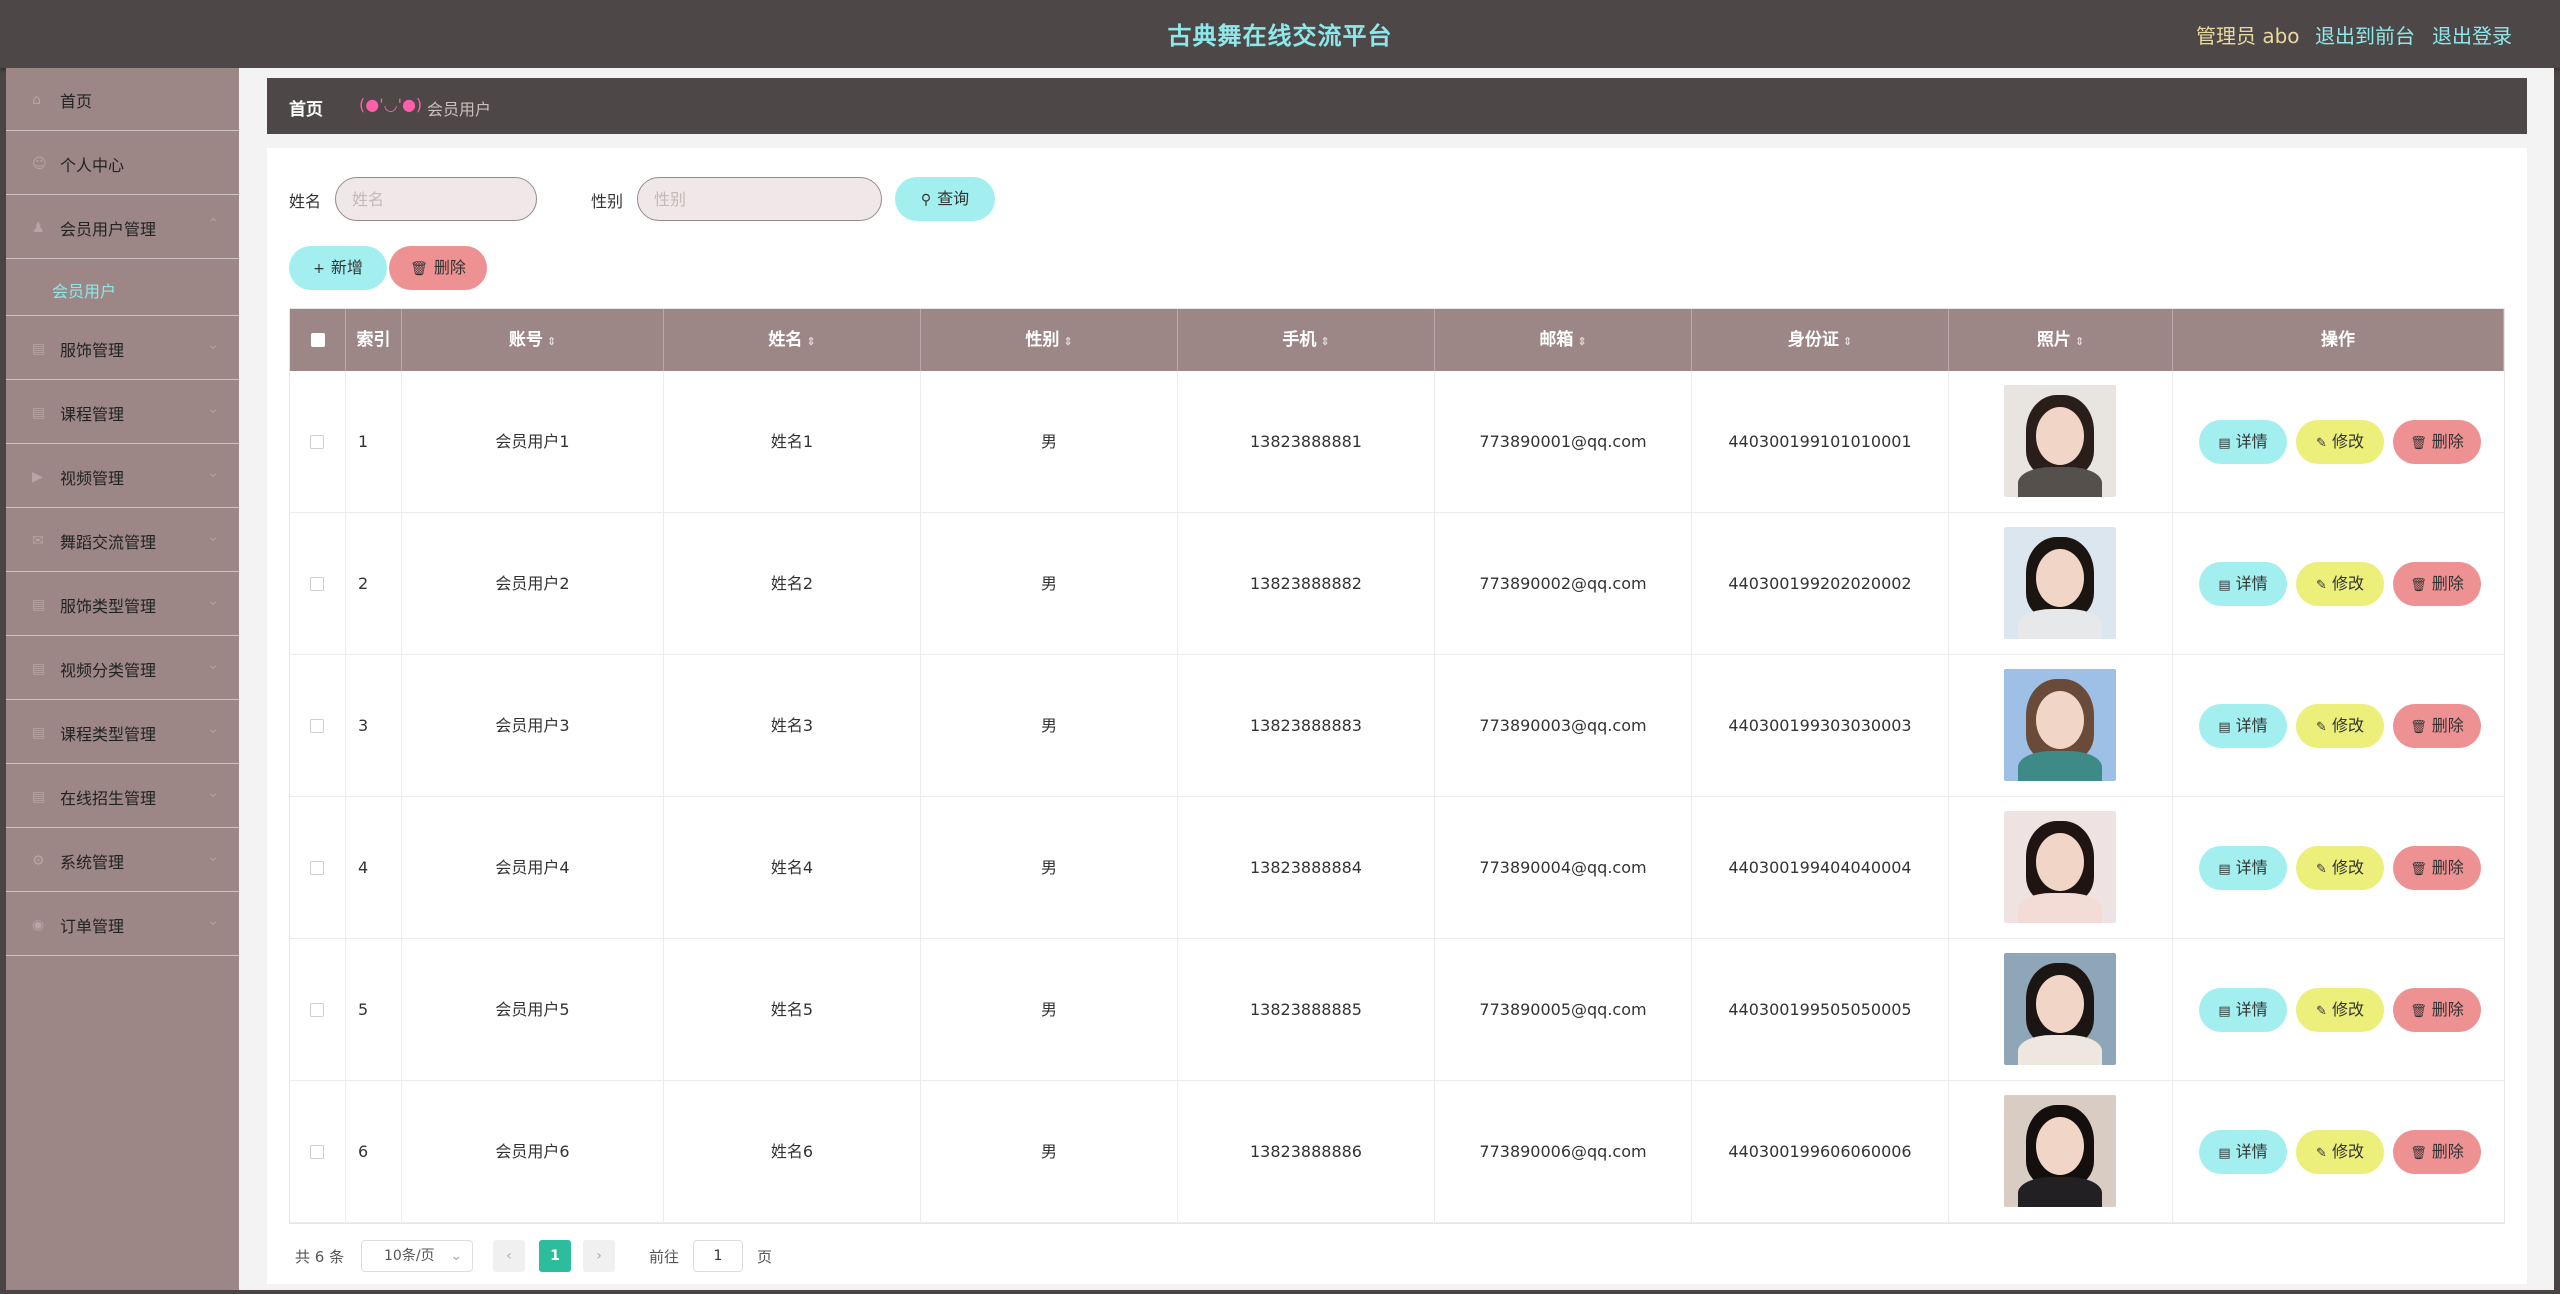  Describe the element at coordinates (759, 199) in the screenshot. I see `gender-search-input` at that location.